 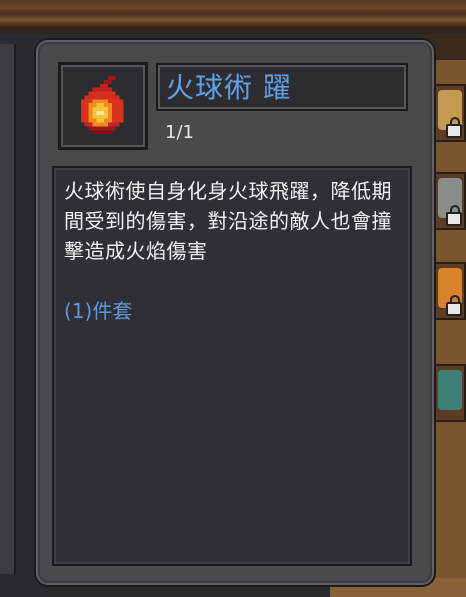 What do you see at coordinates (229, 87) in the screenshot?
I see `skill-title: 火球術 躍` at bounding box center [229, 87].